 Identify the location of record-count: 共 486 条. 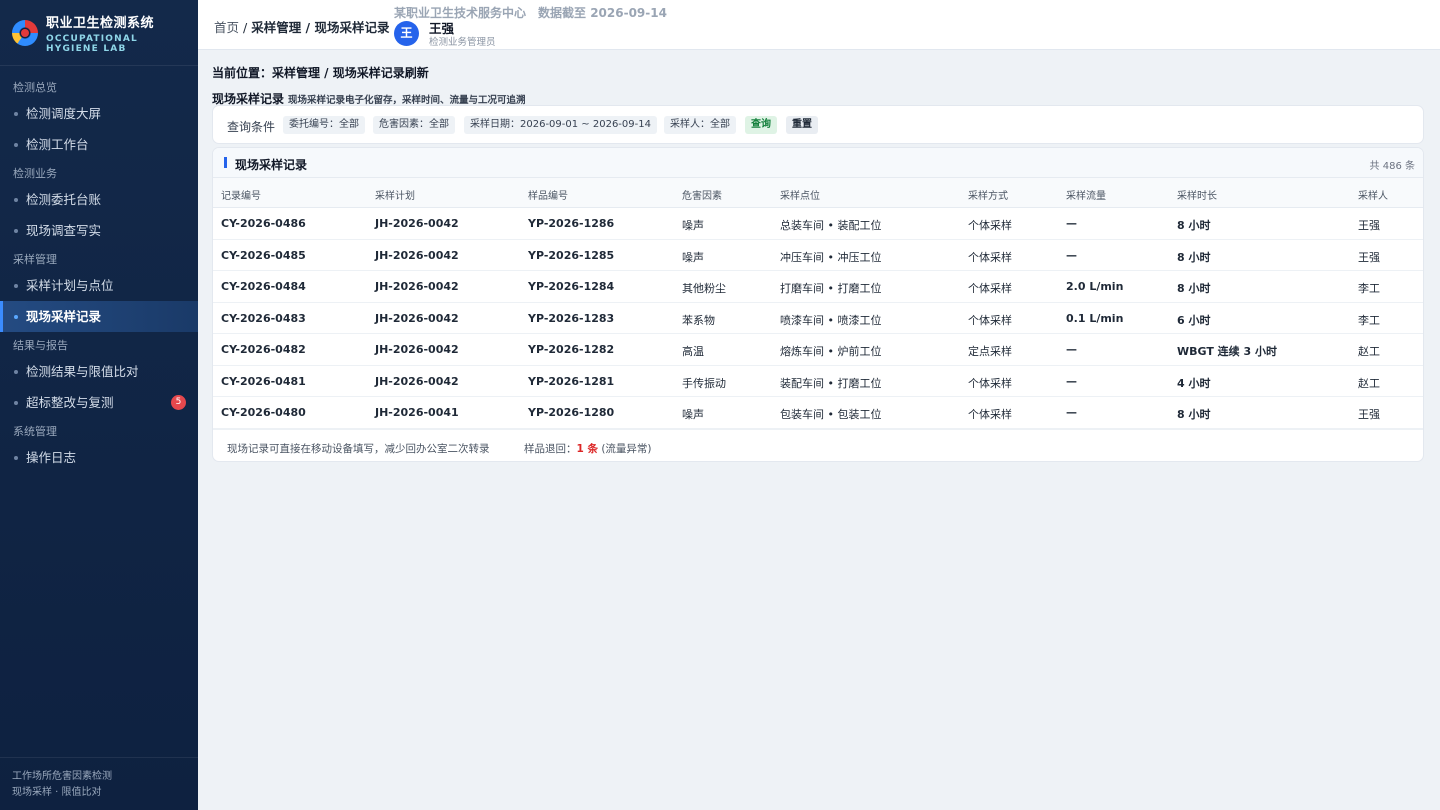
(1392, 166).